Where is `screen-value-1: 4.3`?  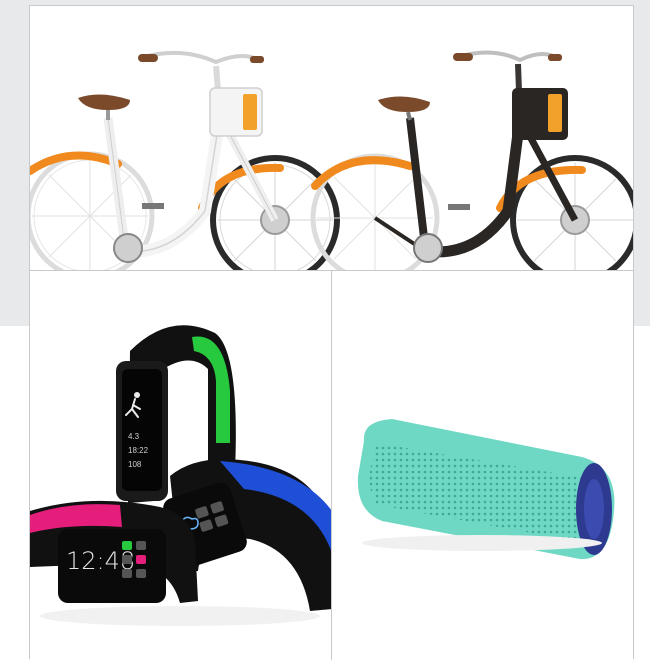 screen-value-1: 4.3 is located at coordinates (134, 436).